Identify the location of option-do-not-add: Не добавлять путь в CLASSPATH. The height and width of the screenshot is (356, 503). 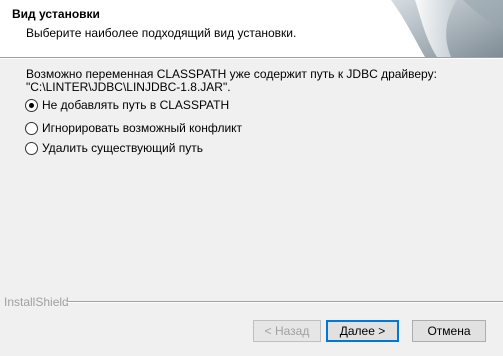
(127, 105).